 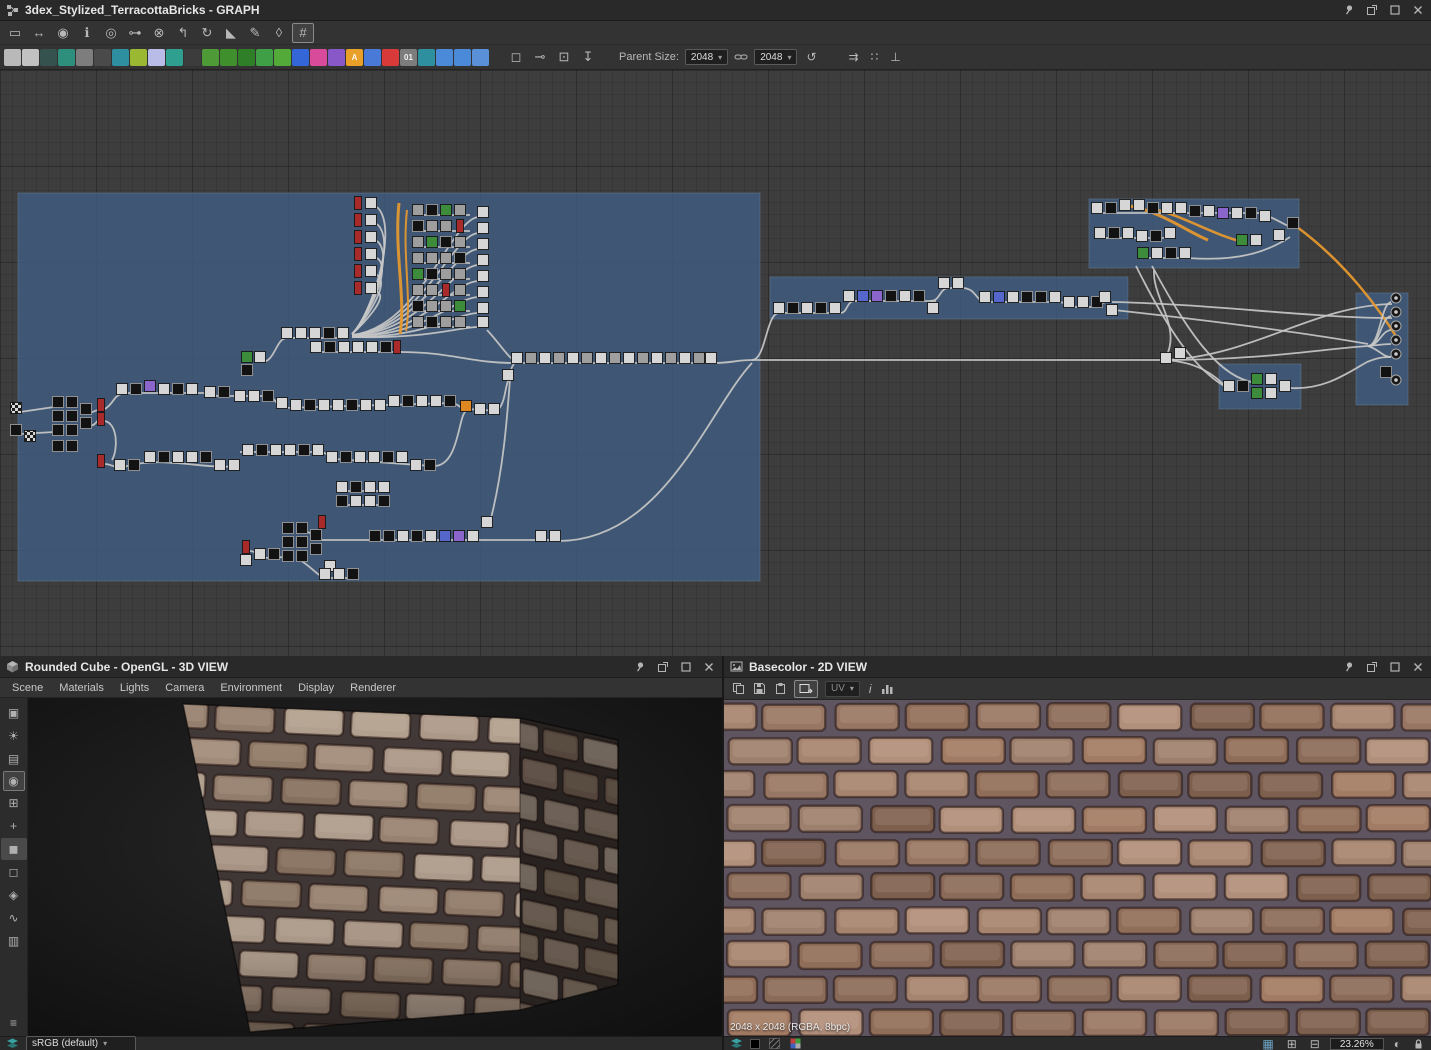 What do you see at coordinates (408, 57) in the screenshot?
I see `value-node-icon: 01` at bounding box center [408, 57].